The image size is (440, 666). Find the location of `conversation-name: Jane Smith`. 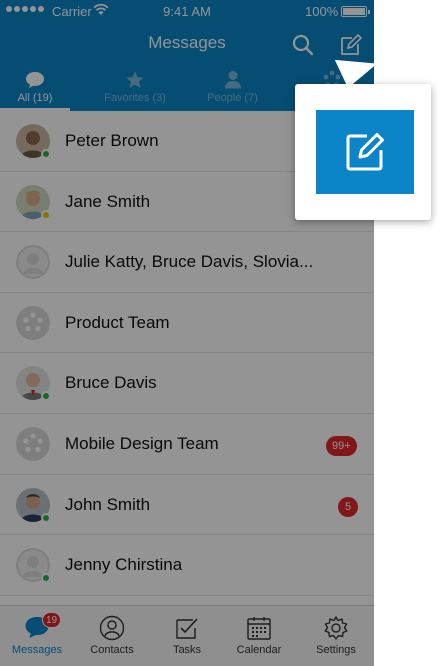

conversation-name: Jane Smith is located at coordinates (108, 201).